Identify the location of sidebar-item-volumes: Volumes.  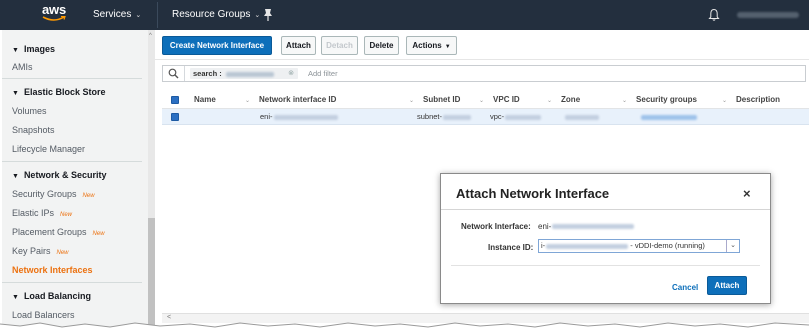
(29, 111).